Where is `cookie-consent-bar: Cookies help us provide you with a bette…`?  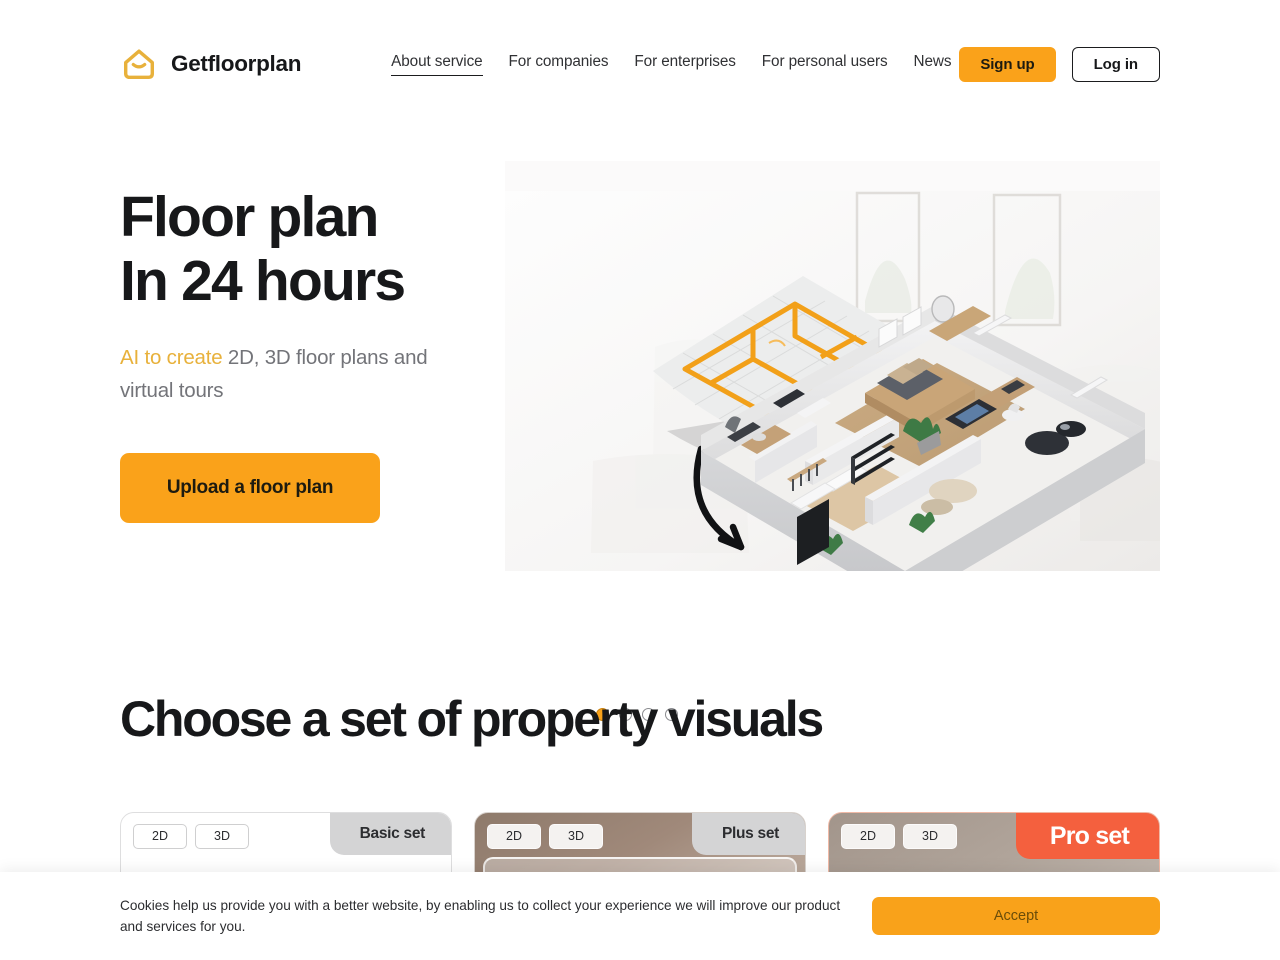 cookie-consent-bar: Cookies help us provide you with a bette… is located at coordinates (640, 916).